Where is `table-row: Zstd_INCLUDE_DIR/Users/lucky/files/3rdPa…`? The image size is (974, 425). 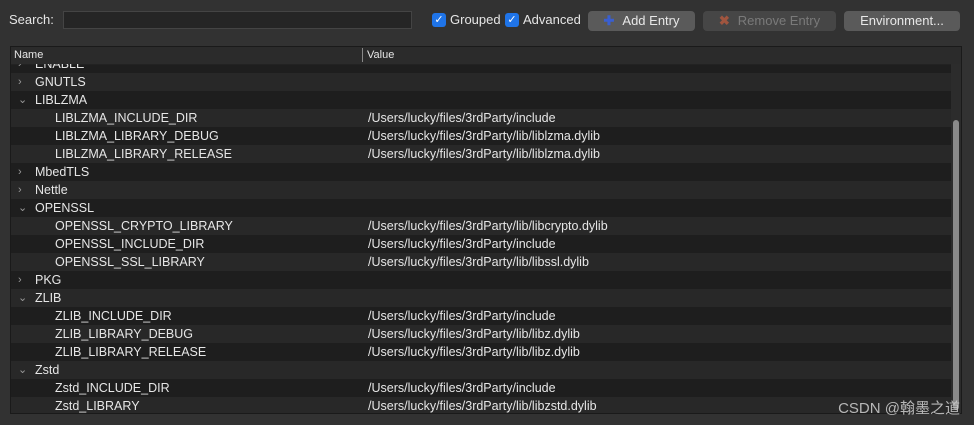 table-row: Zstd_INCLUDE_DIR/Users/lucky/files/3rdPa… is located at coordinates (481, 388).